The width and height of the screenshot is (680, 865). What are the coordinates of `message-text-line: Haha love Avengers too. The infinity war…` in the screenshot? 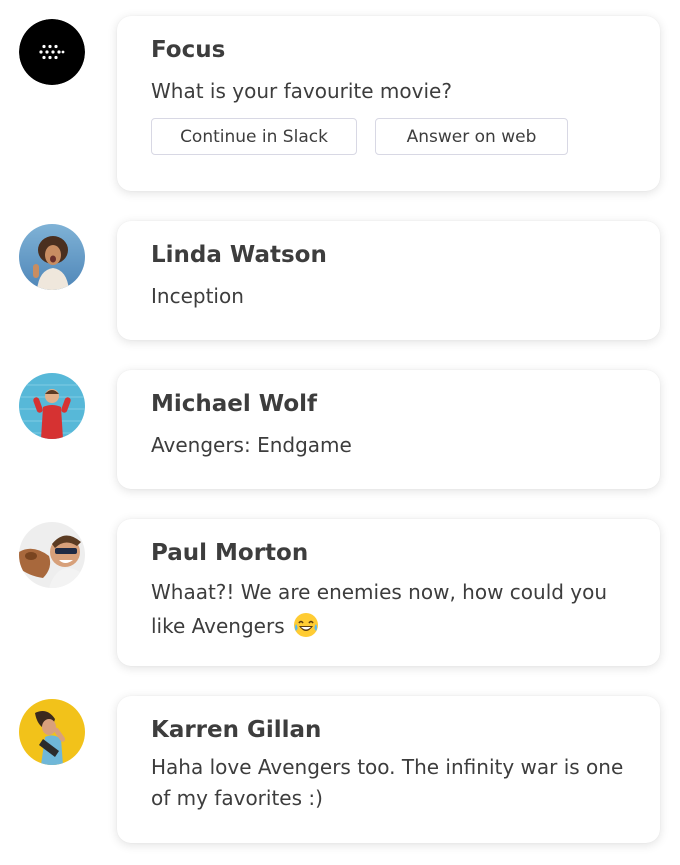 It's located at (387, 767).